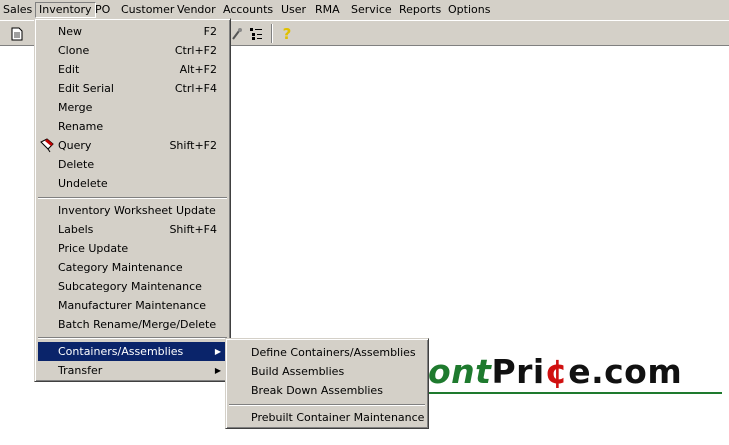 The width and height of the screenshot is (729, 445). What do you see at coordinates (272, 33) in the screenshot?
I see `toolbar-separator` at bounding box center [272, 33].